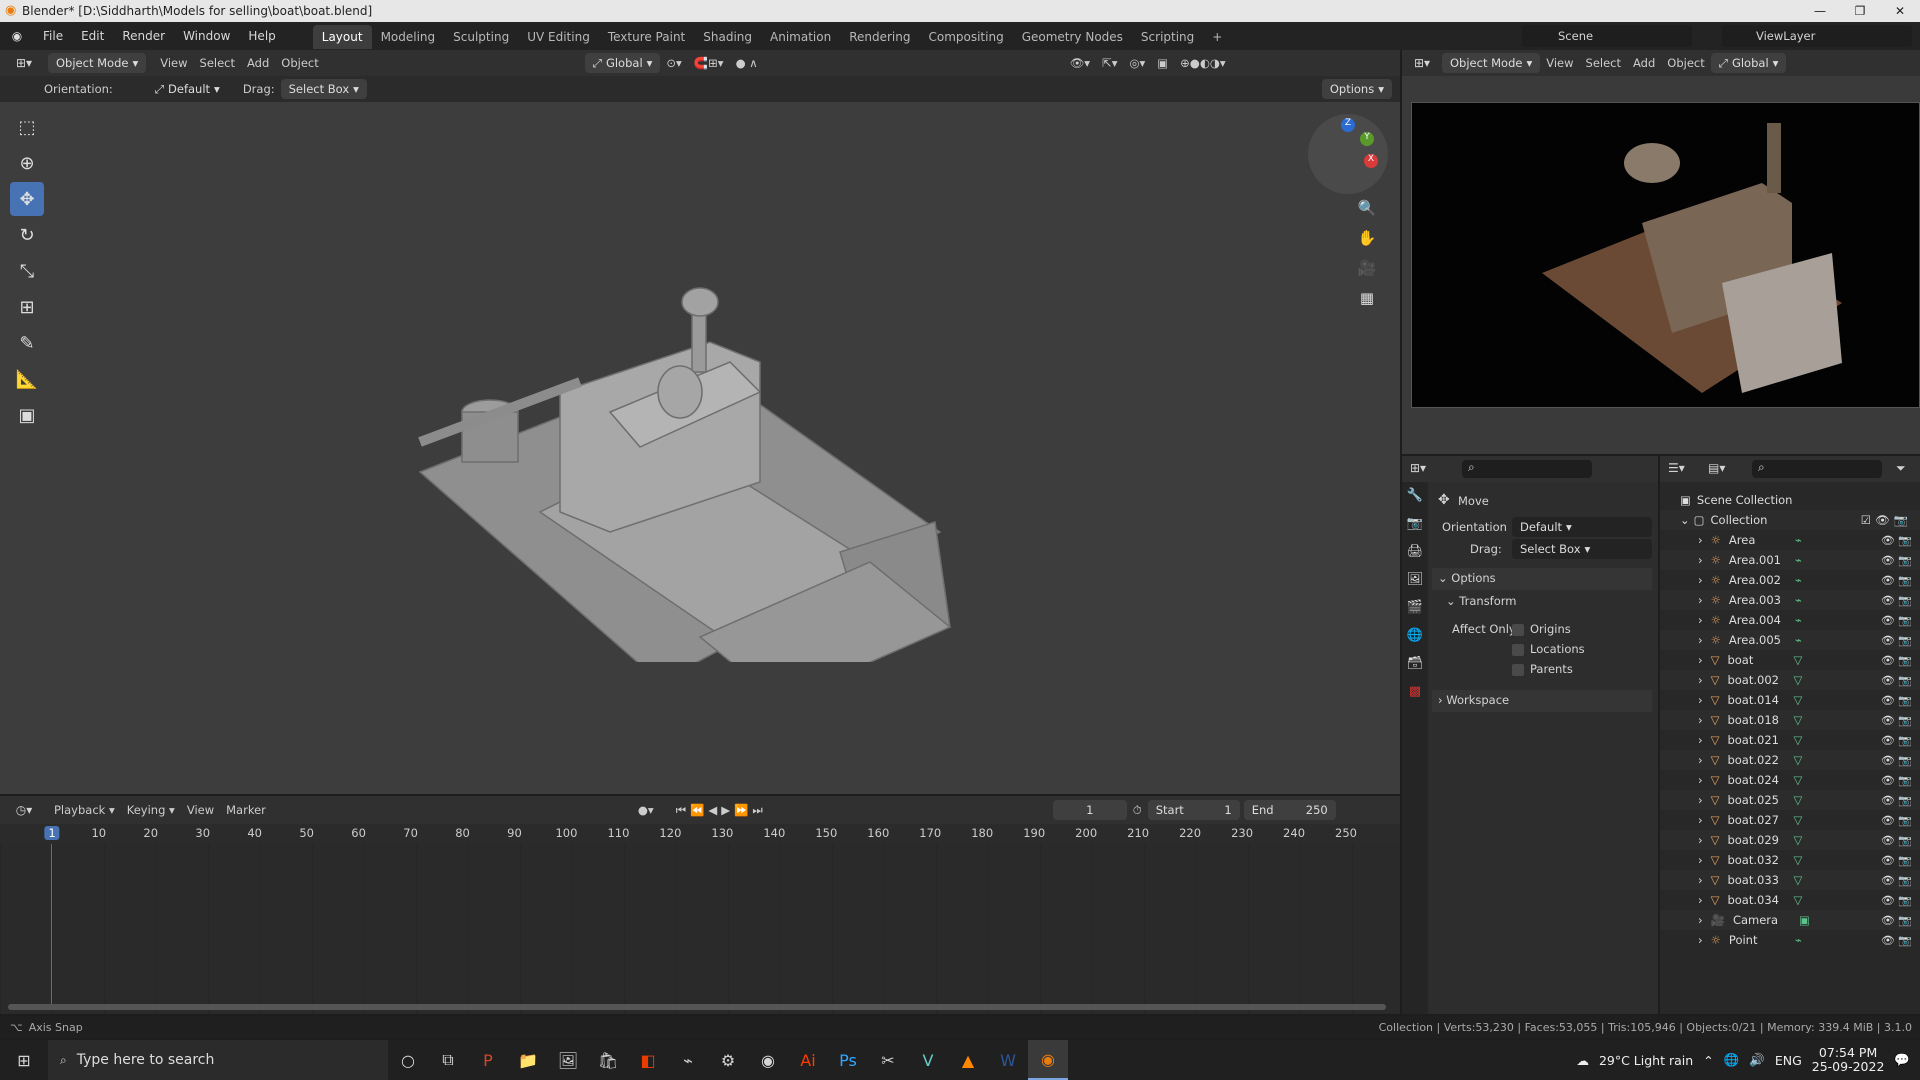  What do you see at coordinates (1367, 139) in the screenshot?
I see `axis-y-icon: Y` at bounding box center [1367, 139].